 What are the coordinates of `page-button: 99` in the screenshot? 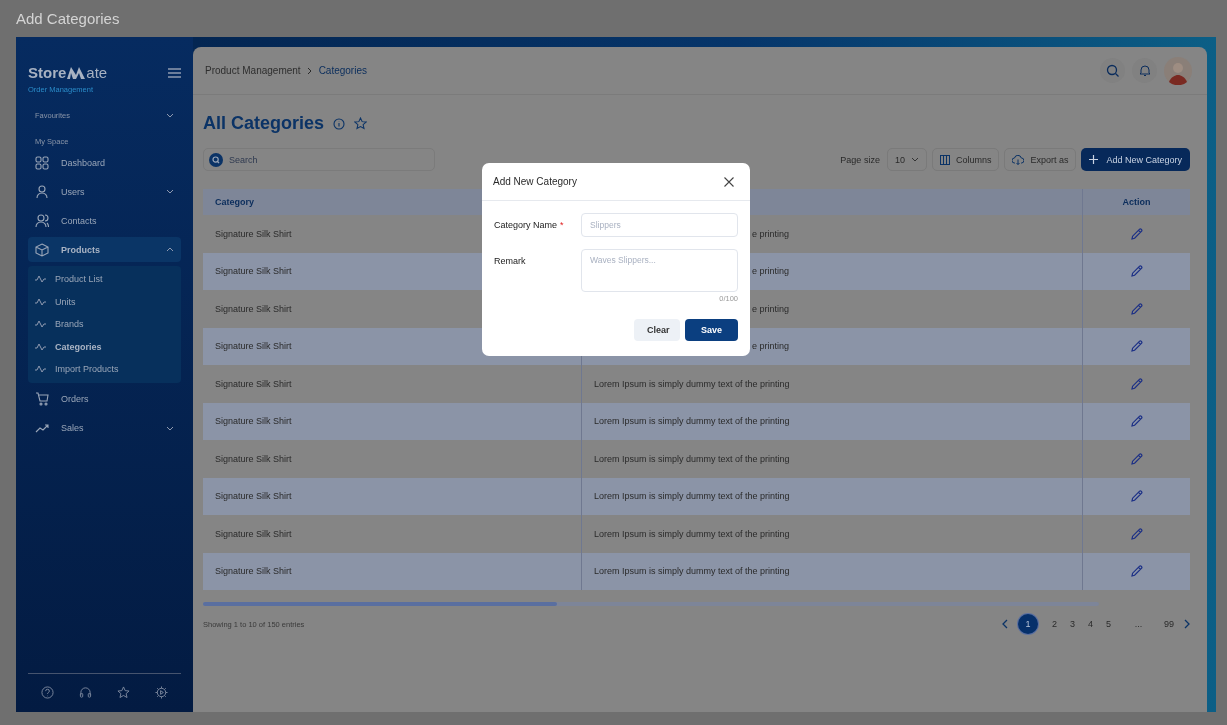 It's located at (1169, 624).